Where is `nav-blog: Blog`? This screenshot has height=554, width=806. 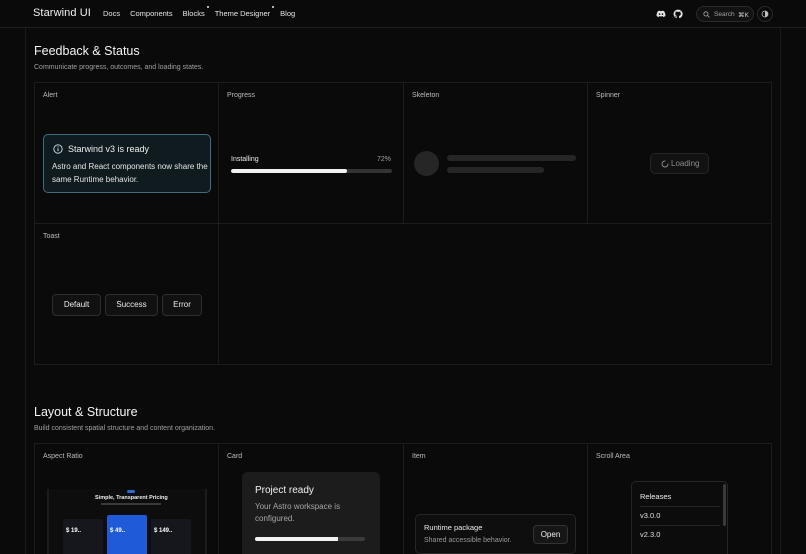
nav-blog: Blog is located at coordinates (287, 13).